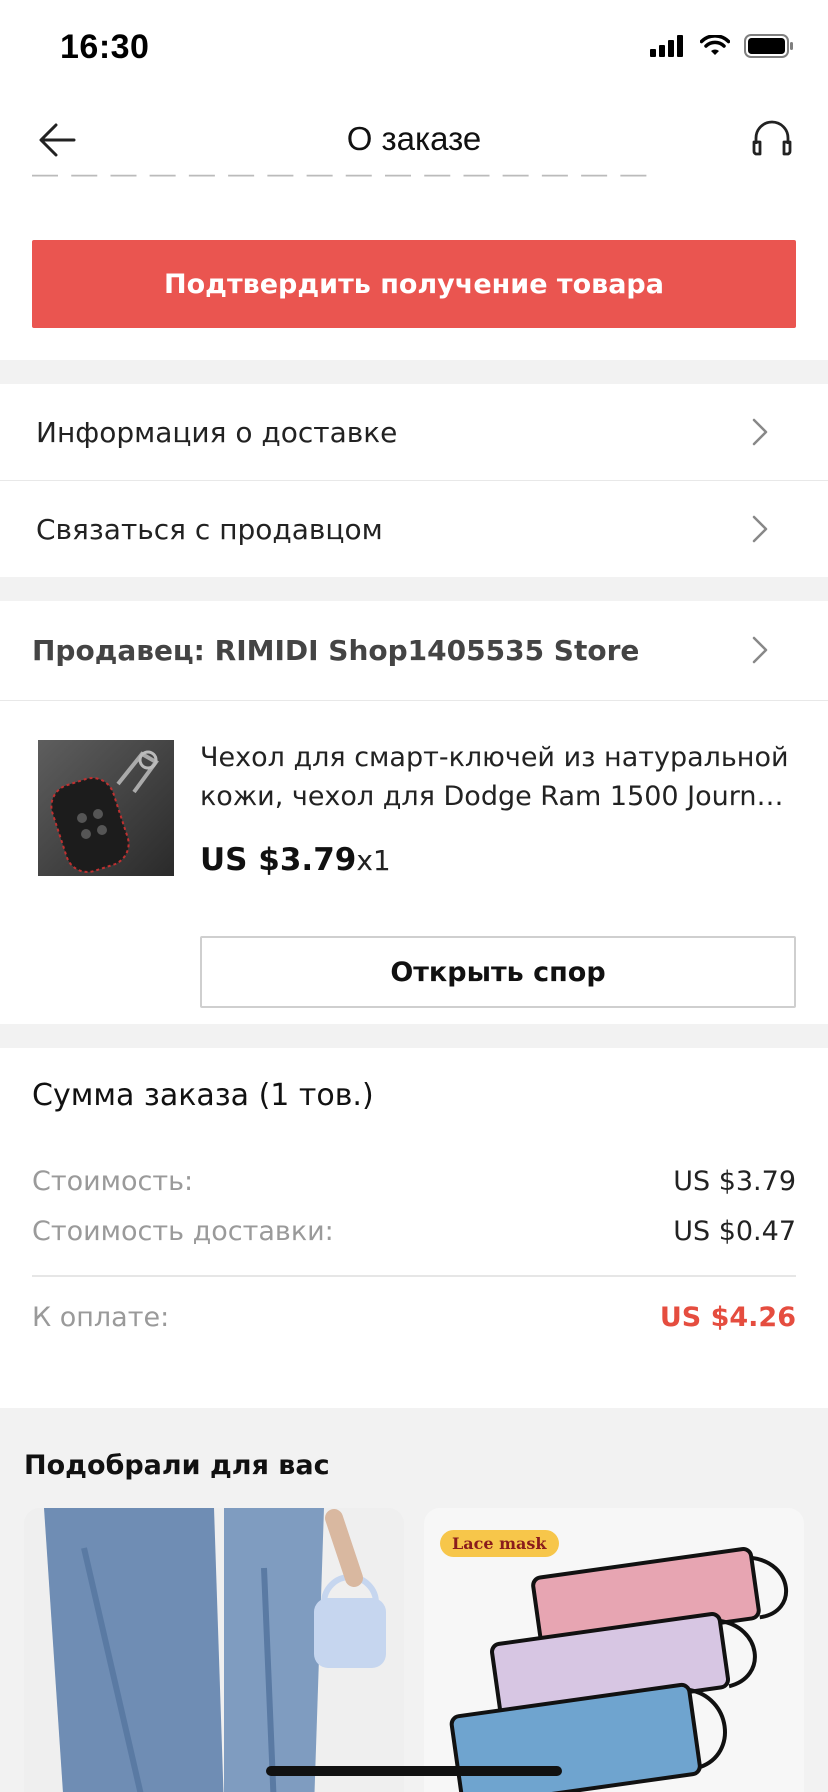  I want to click on headset-icon, so click(772, 138).